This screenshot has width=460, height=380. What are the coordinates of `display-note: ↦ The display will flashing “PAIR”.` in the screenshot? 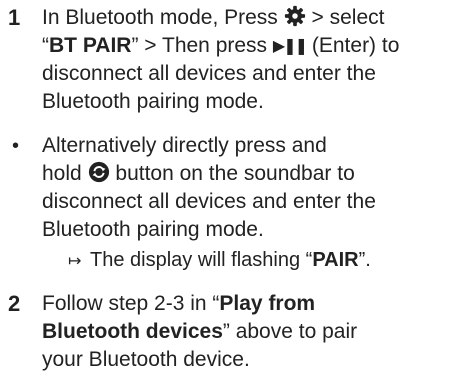 It's located at (258, 261).